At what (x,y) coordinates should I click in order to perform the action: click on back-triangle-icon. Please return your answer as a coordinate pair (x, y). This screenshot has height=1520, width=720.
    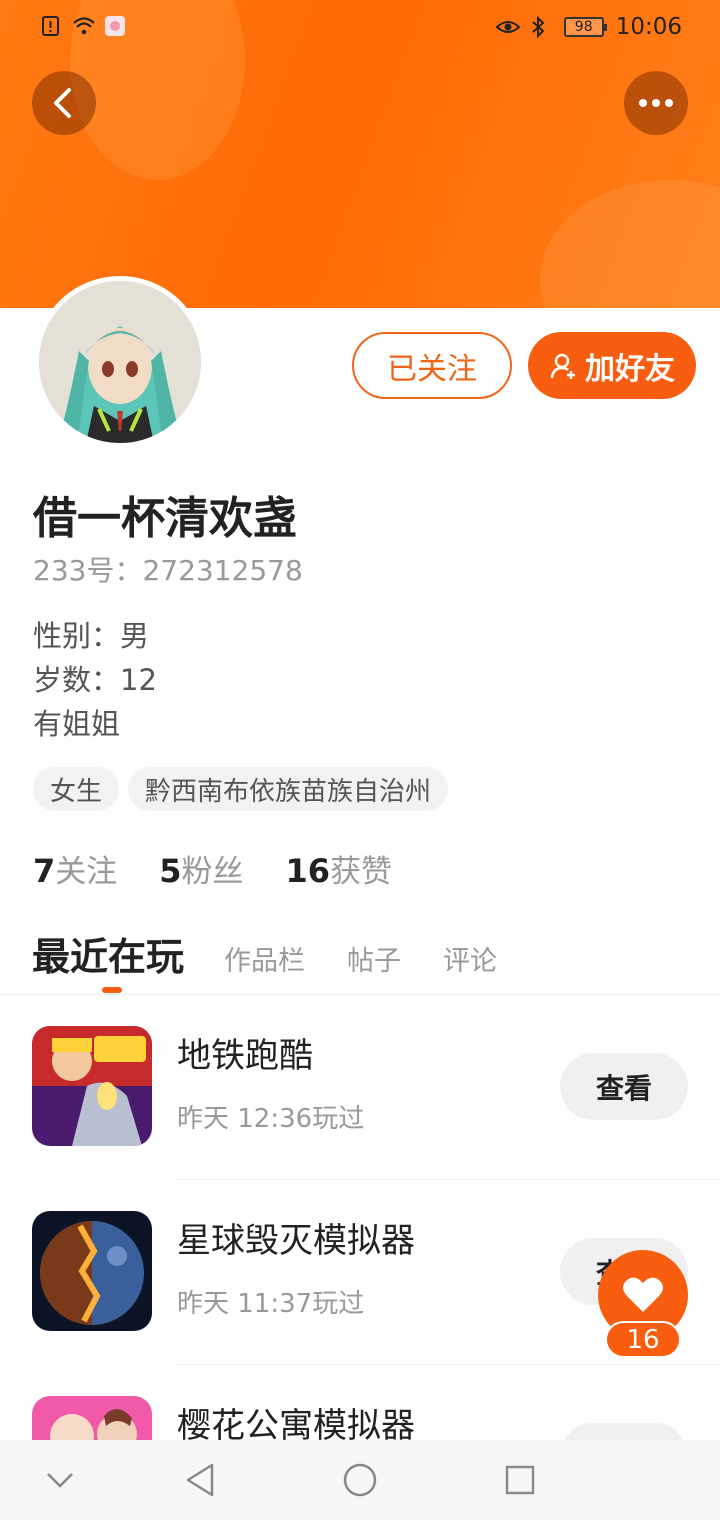
    Looking at the image, I should click on (200, 1480).